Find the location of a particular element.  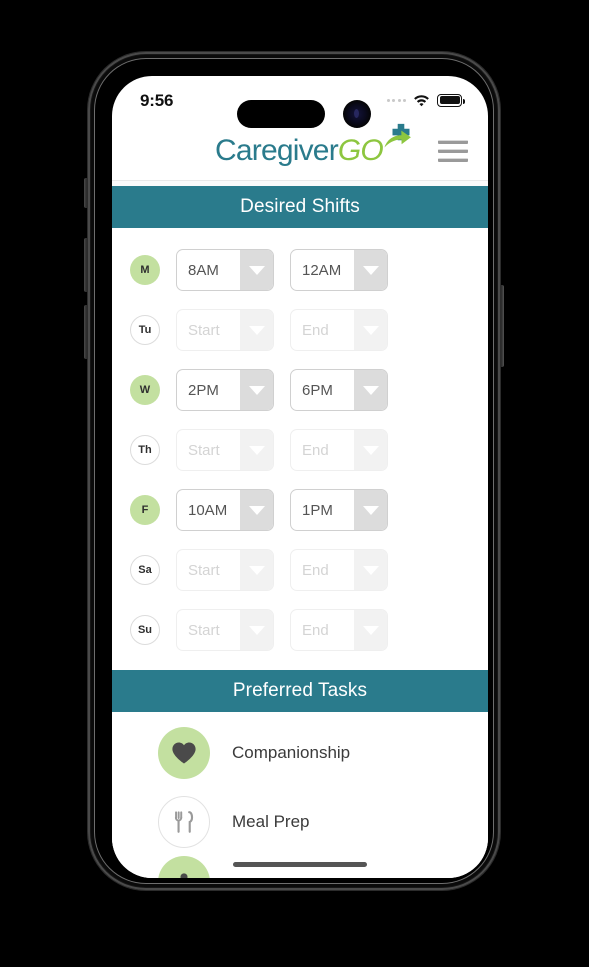

wifi-icon is located at coordinates (421, 100).